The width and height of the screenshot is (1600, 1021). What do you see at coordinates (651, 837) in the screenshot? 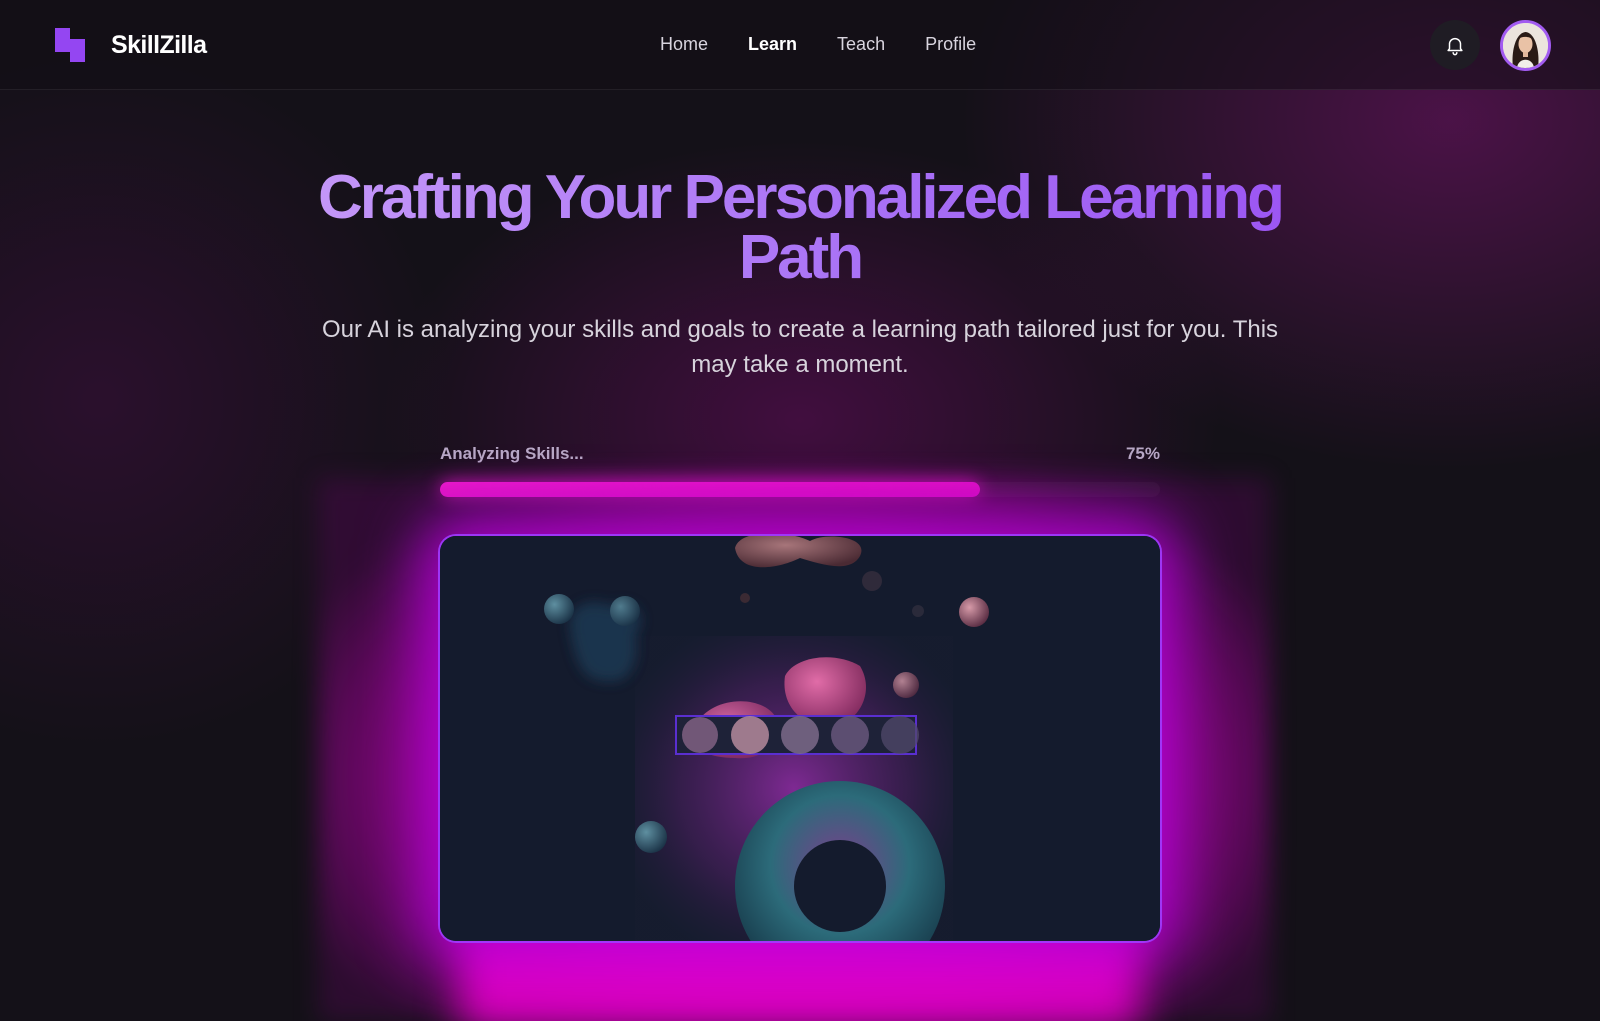
I see `orb-lower-left` at bounding box center [651, 837].